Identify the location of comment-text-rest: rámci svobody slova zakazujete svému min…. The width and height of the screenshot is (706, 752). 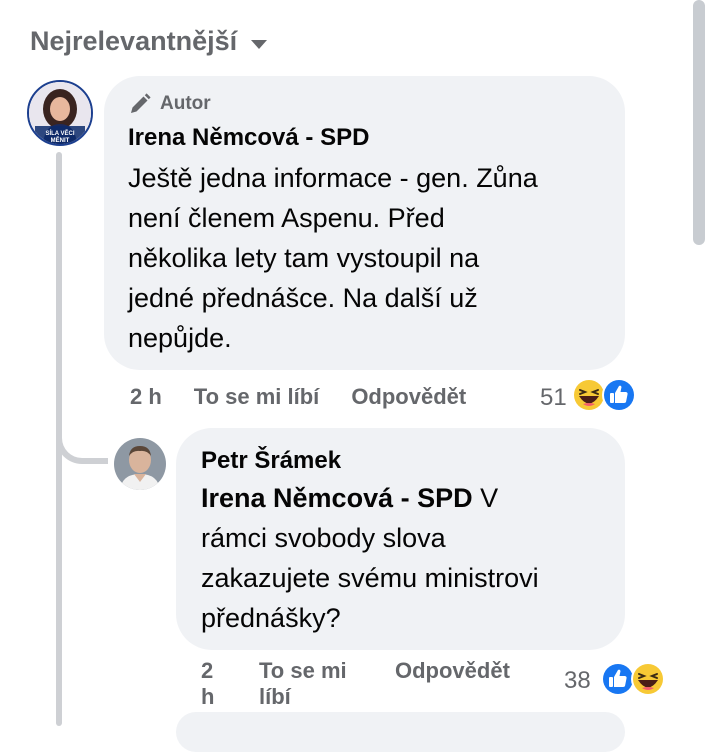
(370, 578).